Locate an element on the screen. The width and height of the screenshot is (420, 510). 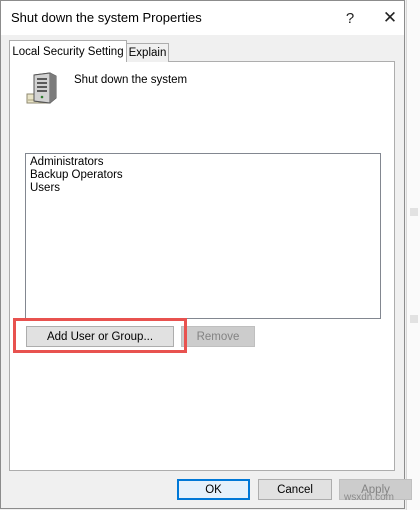
list-item-users: Users is located at coordinates (203, 188).